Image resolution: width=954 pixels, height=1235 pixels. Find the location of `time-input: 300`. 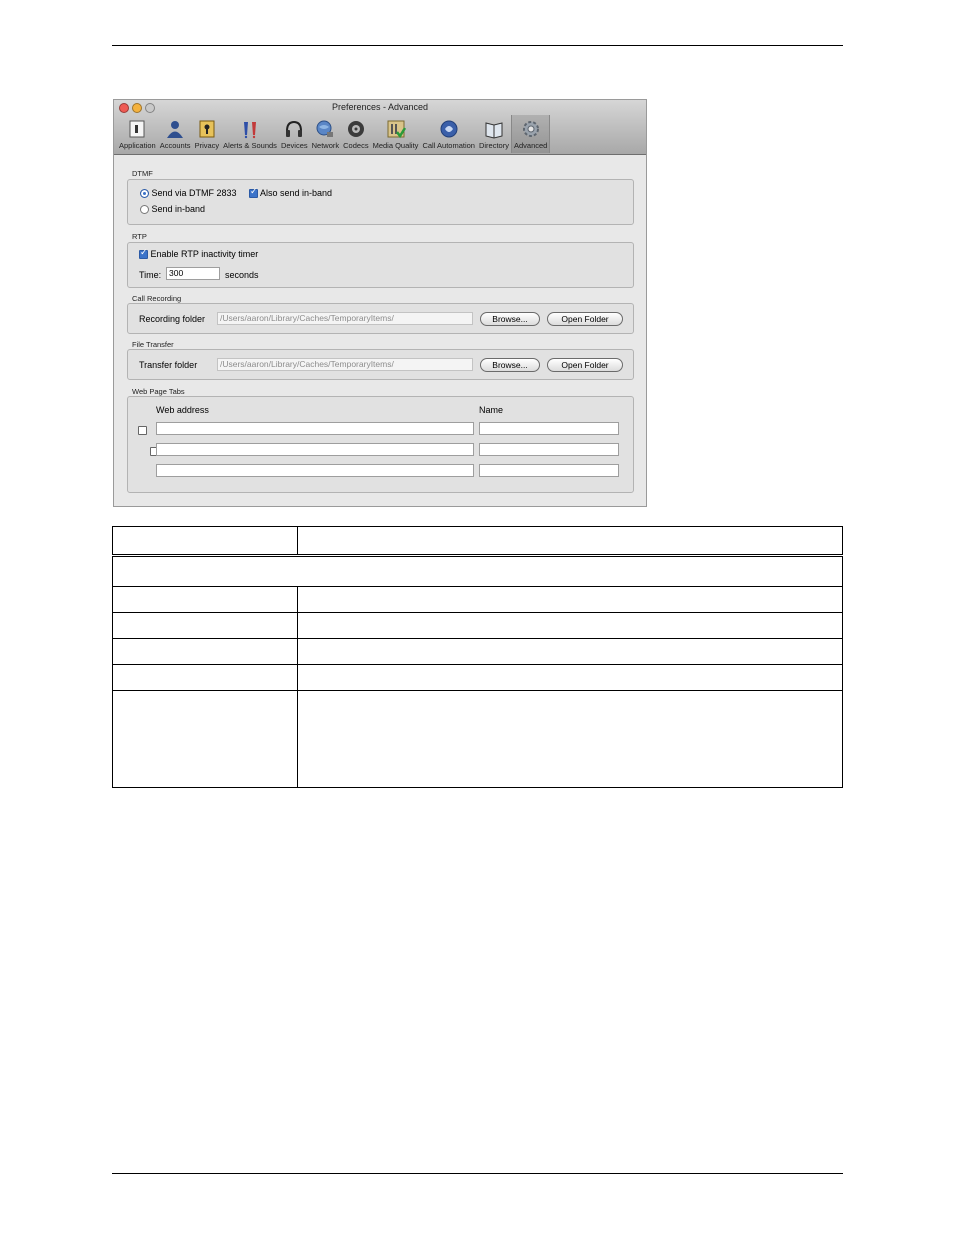

time-input: 300 is located at coordinates (193, 273).